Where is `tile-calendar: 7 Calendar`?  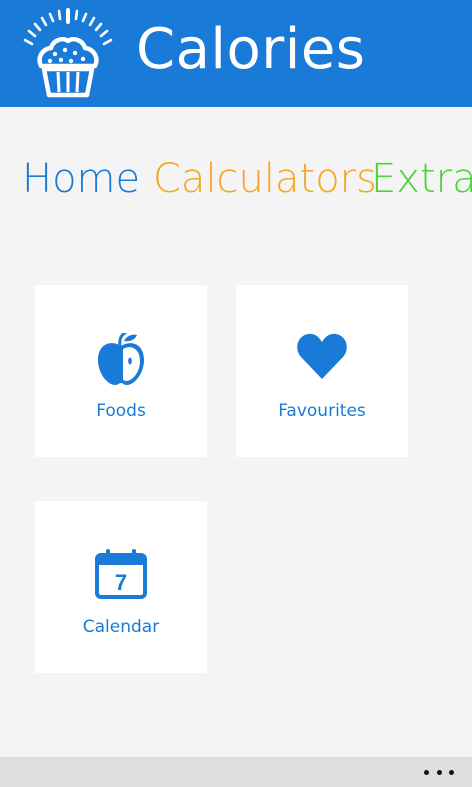 tile-calendar: 7 Calendar is located at coordinates (121, 587).